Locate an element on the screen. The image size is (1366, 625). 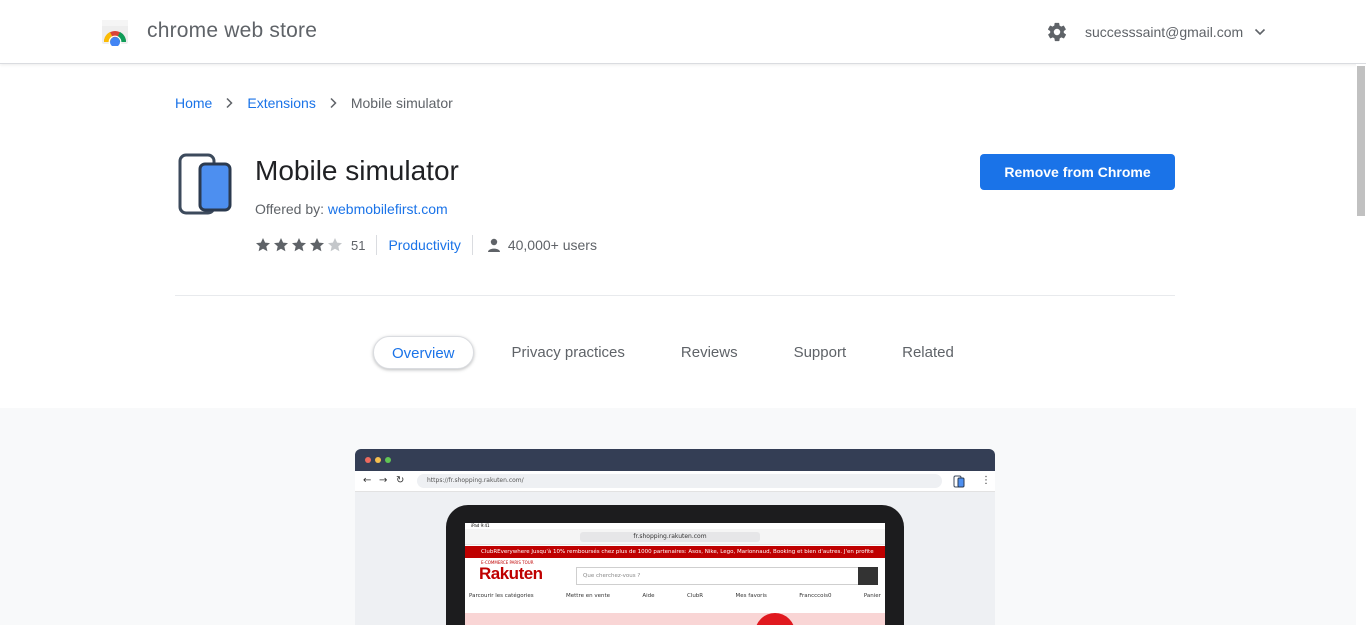
category-link: Productivity is located at coordinates (424, 245).